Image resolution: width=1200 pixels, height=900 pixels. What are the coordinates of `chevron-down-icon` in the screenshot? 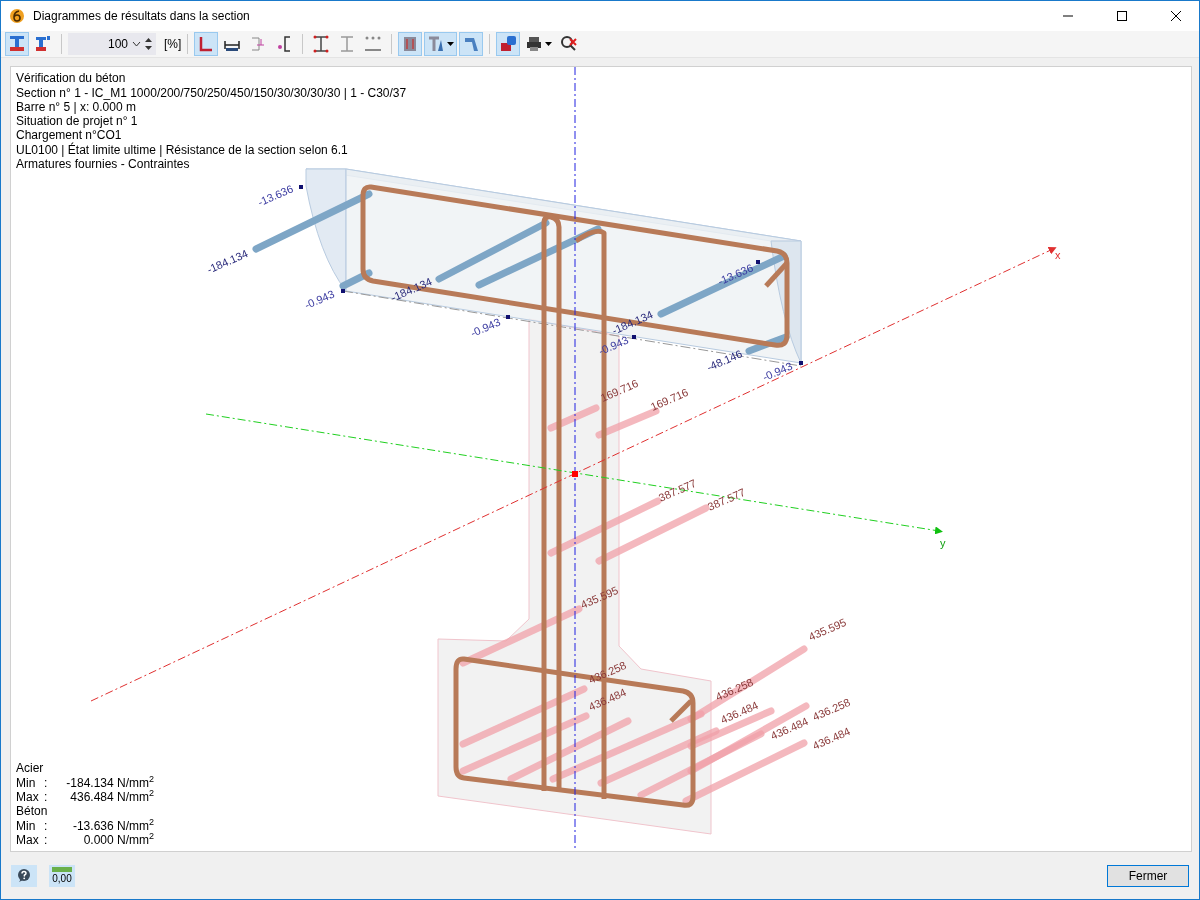 It's located at (136, 44).